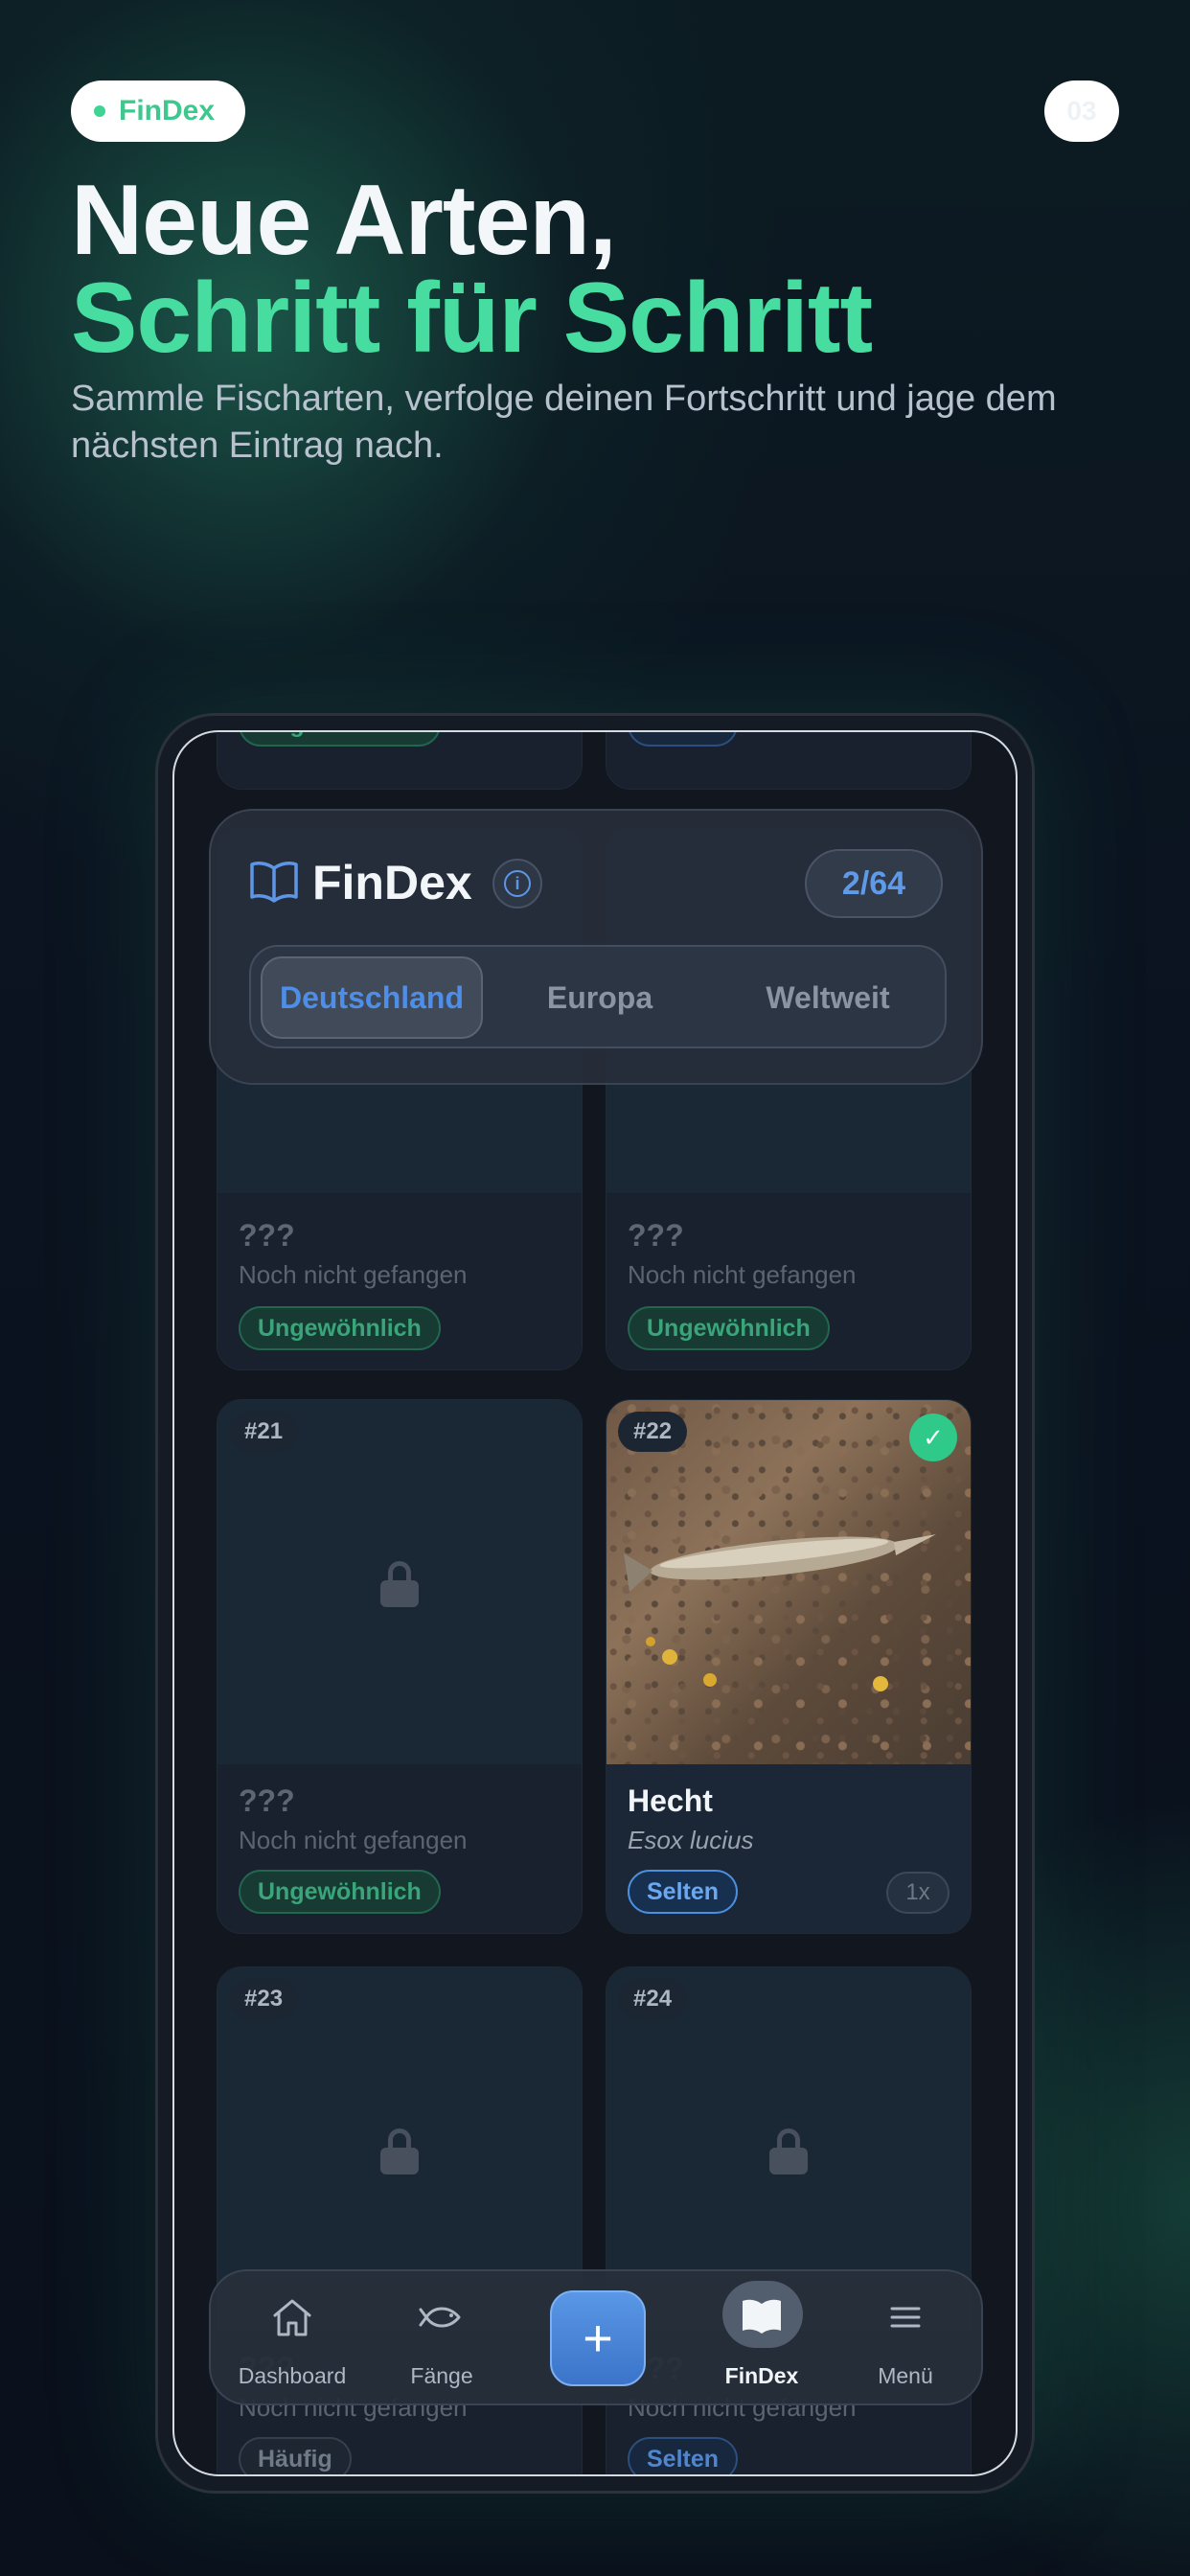 This screenshot has height=2576, width=1190. What do you see at coordinates (762, 2375) in the screenshot?
I see `nav-label: FinDex` at bounding box center [762, 2375].